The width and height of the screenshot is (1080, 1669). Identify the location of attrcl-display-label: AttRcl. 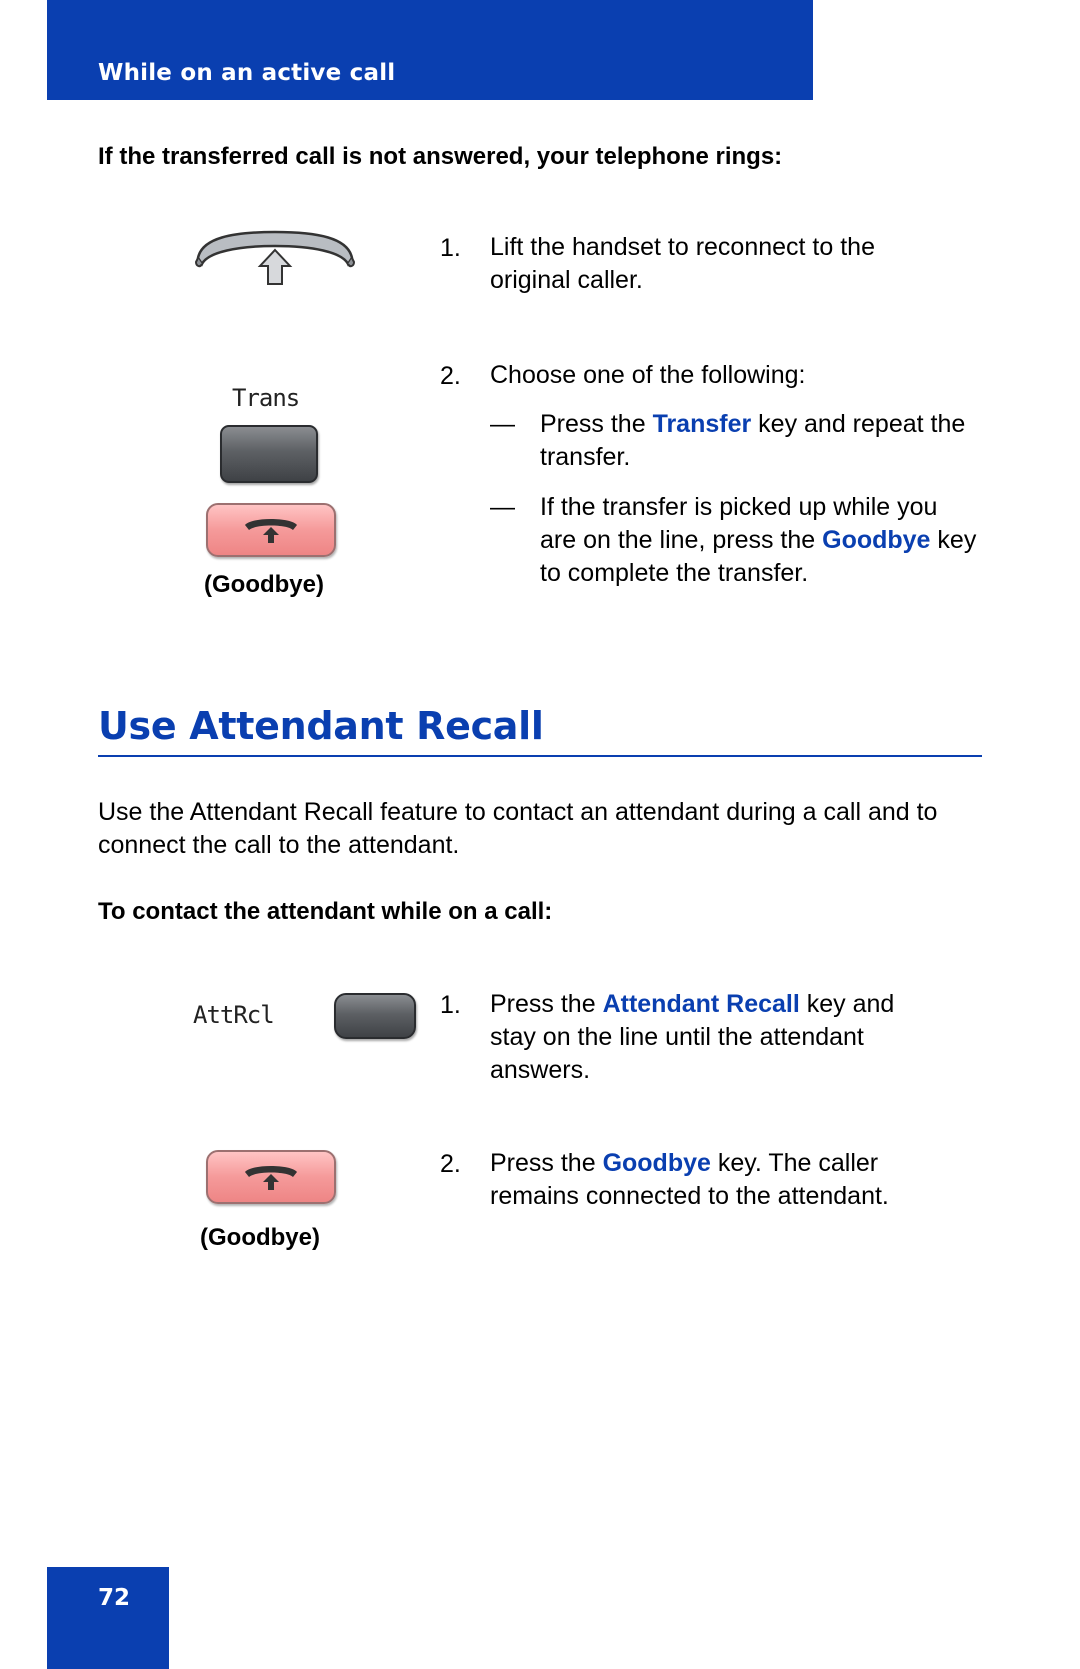
(234, 1015).